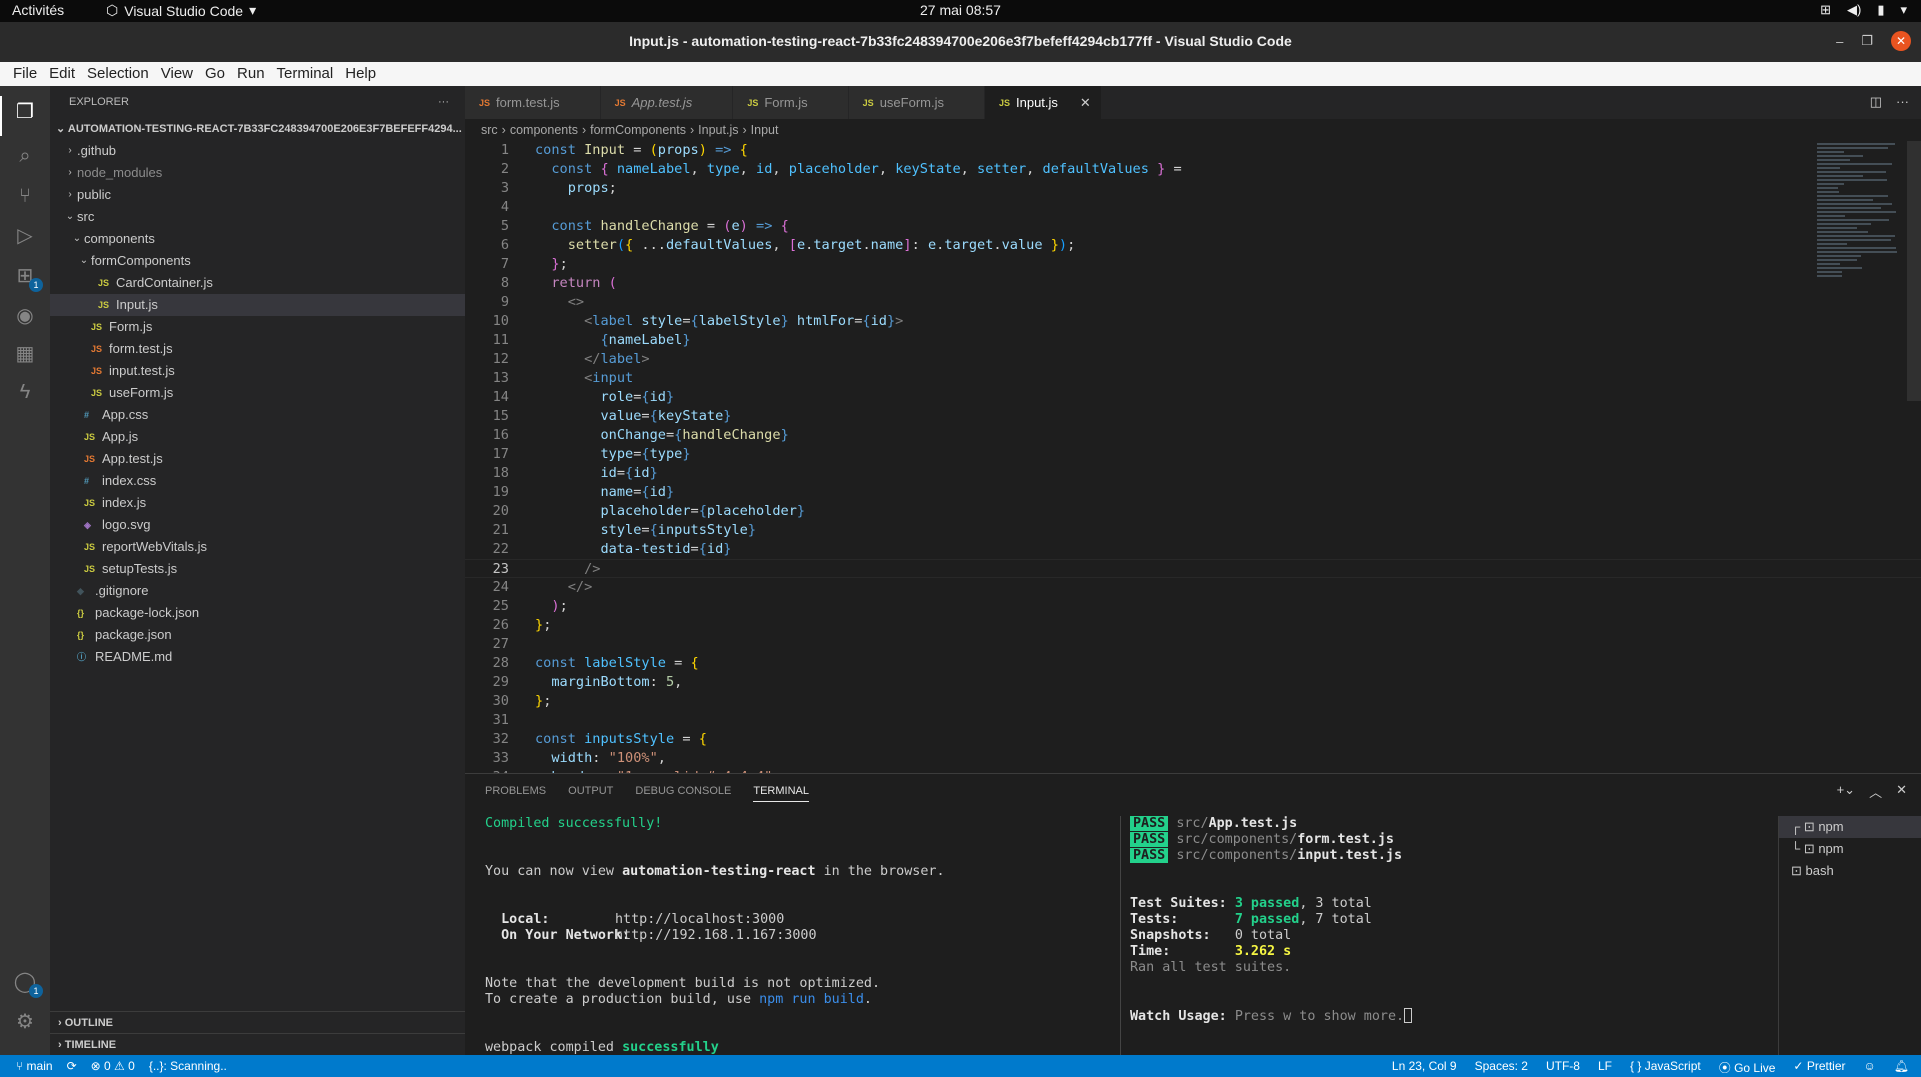 The image size is (1921, 1077). What do you see at coordinates (1424, 1067) in the screenshot?
I see `cursor-position: Ln 23, Col 9` at bounding box center [1424, 1067].